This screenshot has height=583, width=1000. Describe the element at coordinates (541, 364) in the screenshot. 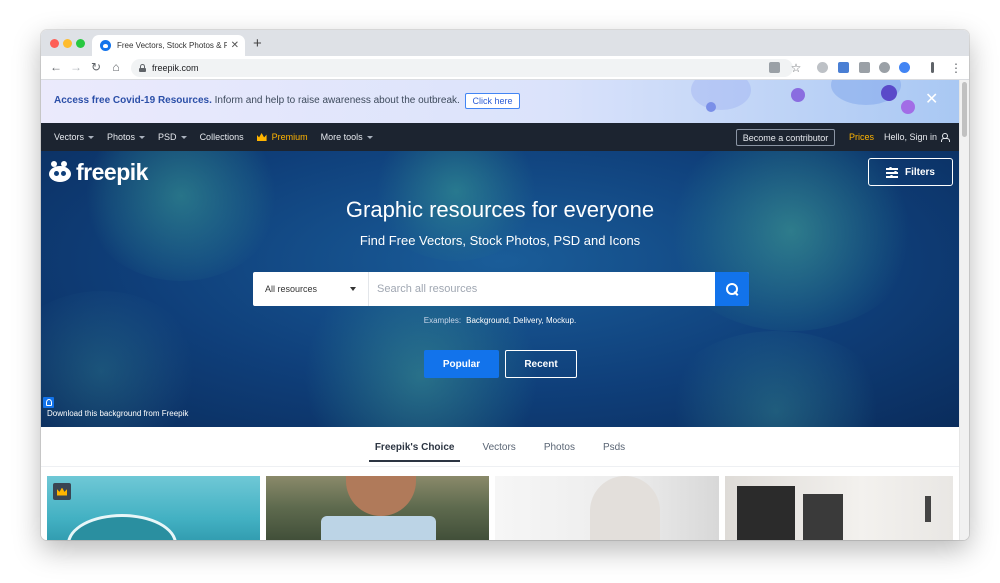

I see `recent-button: Recent` at that location.